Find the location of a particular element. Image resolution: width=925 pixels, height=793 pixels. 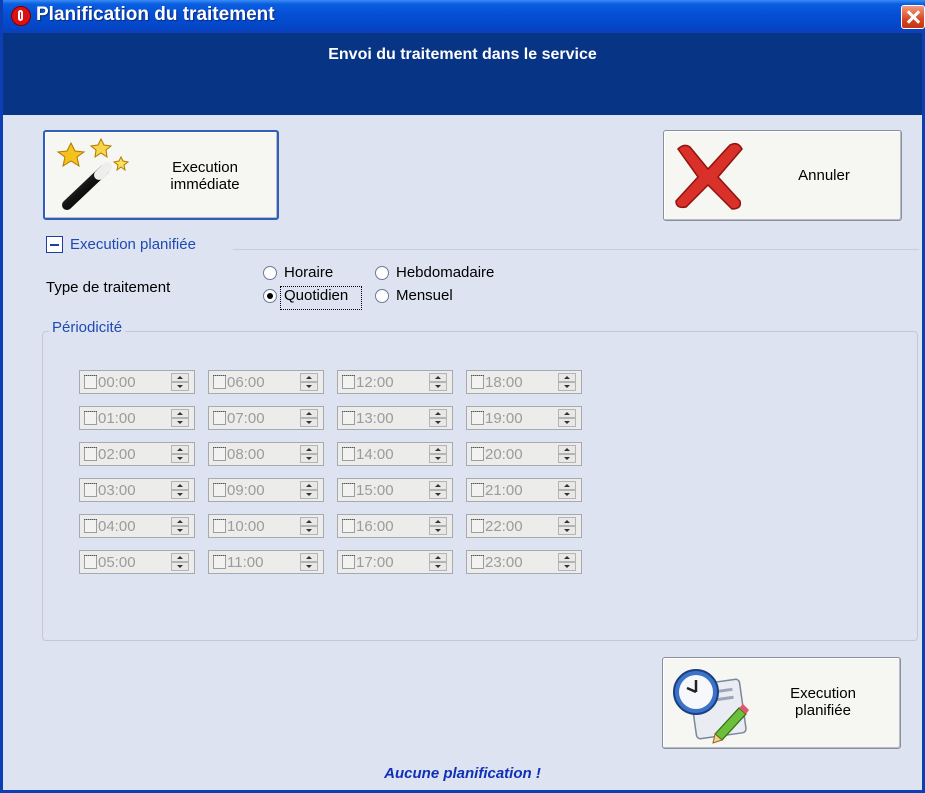

close-button is located at coordinates (913, 17).